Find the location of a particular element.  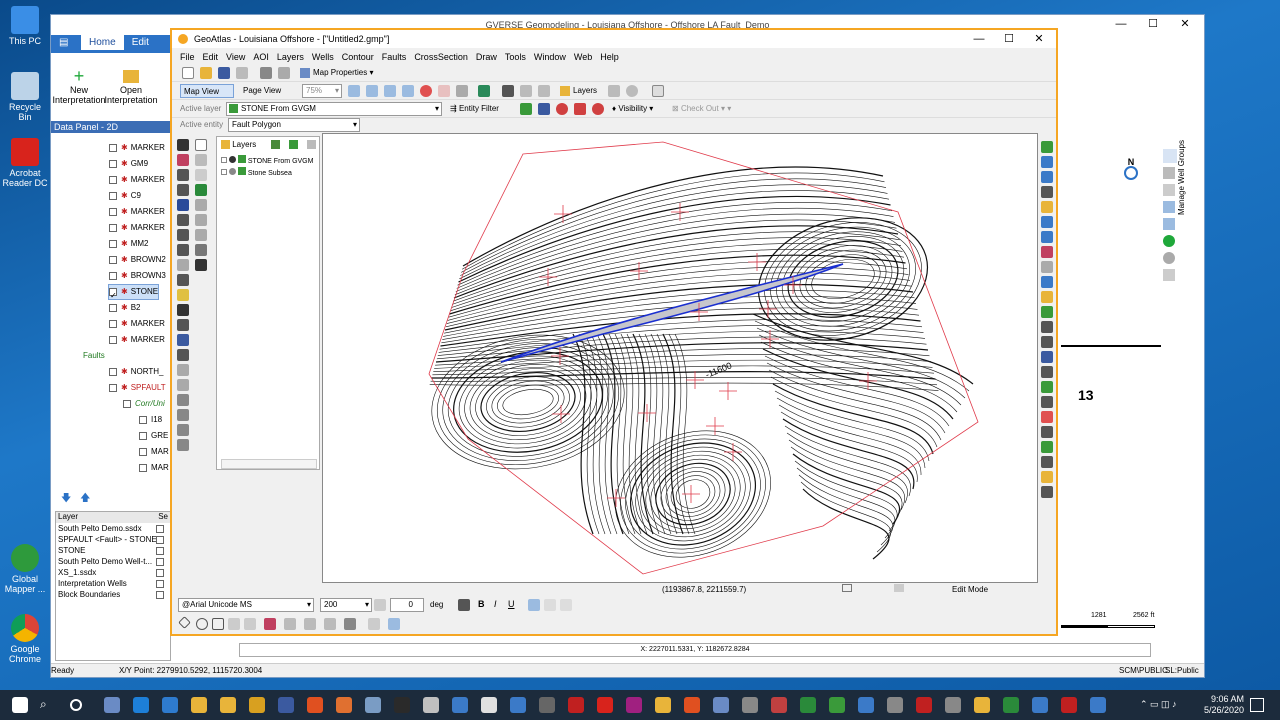

arrow-tool-icon is located at coordinates (201, 265).